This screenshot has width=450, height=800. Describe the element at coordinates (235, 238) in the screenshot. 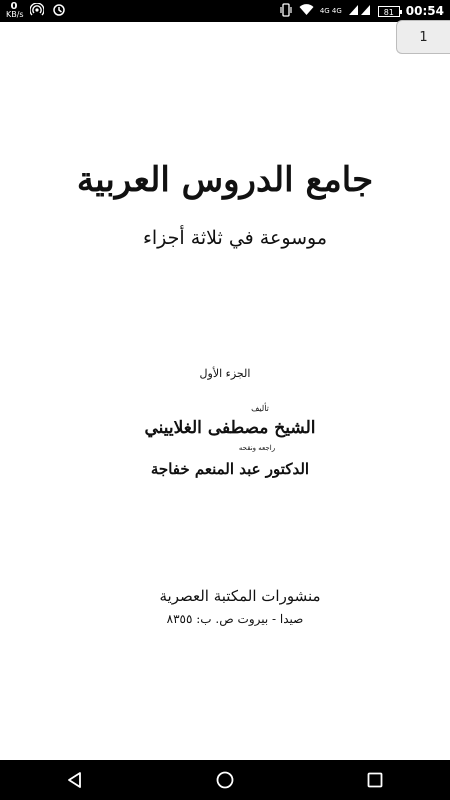

I see `book-subtitle: موسوعة في ثلاثة أجزاء` at that location.